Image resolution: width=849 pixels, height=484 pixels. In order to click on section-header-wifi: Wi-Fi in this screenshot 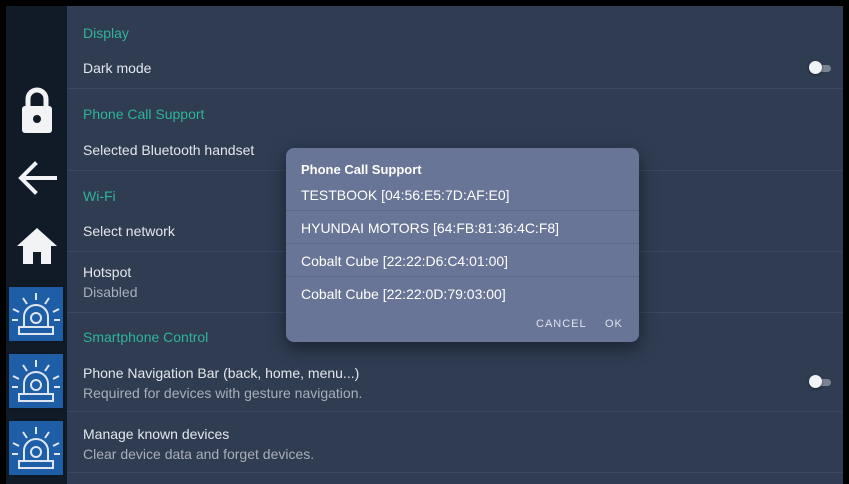, I will do `click(99, 196)`.